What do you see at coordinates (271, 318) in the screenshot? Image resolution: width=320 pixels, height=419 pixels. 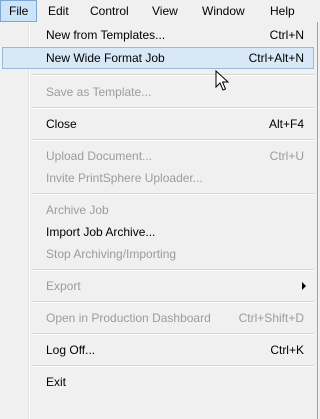 I see `menu-item-shortcut: Ctrl+Shift+D` at bounding box center [271, 318].